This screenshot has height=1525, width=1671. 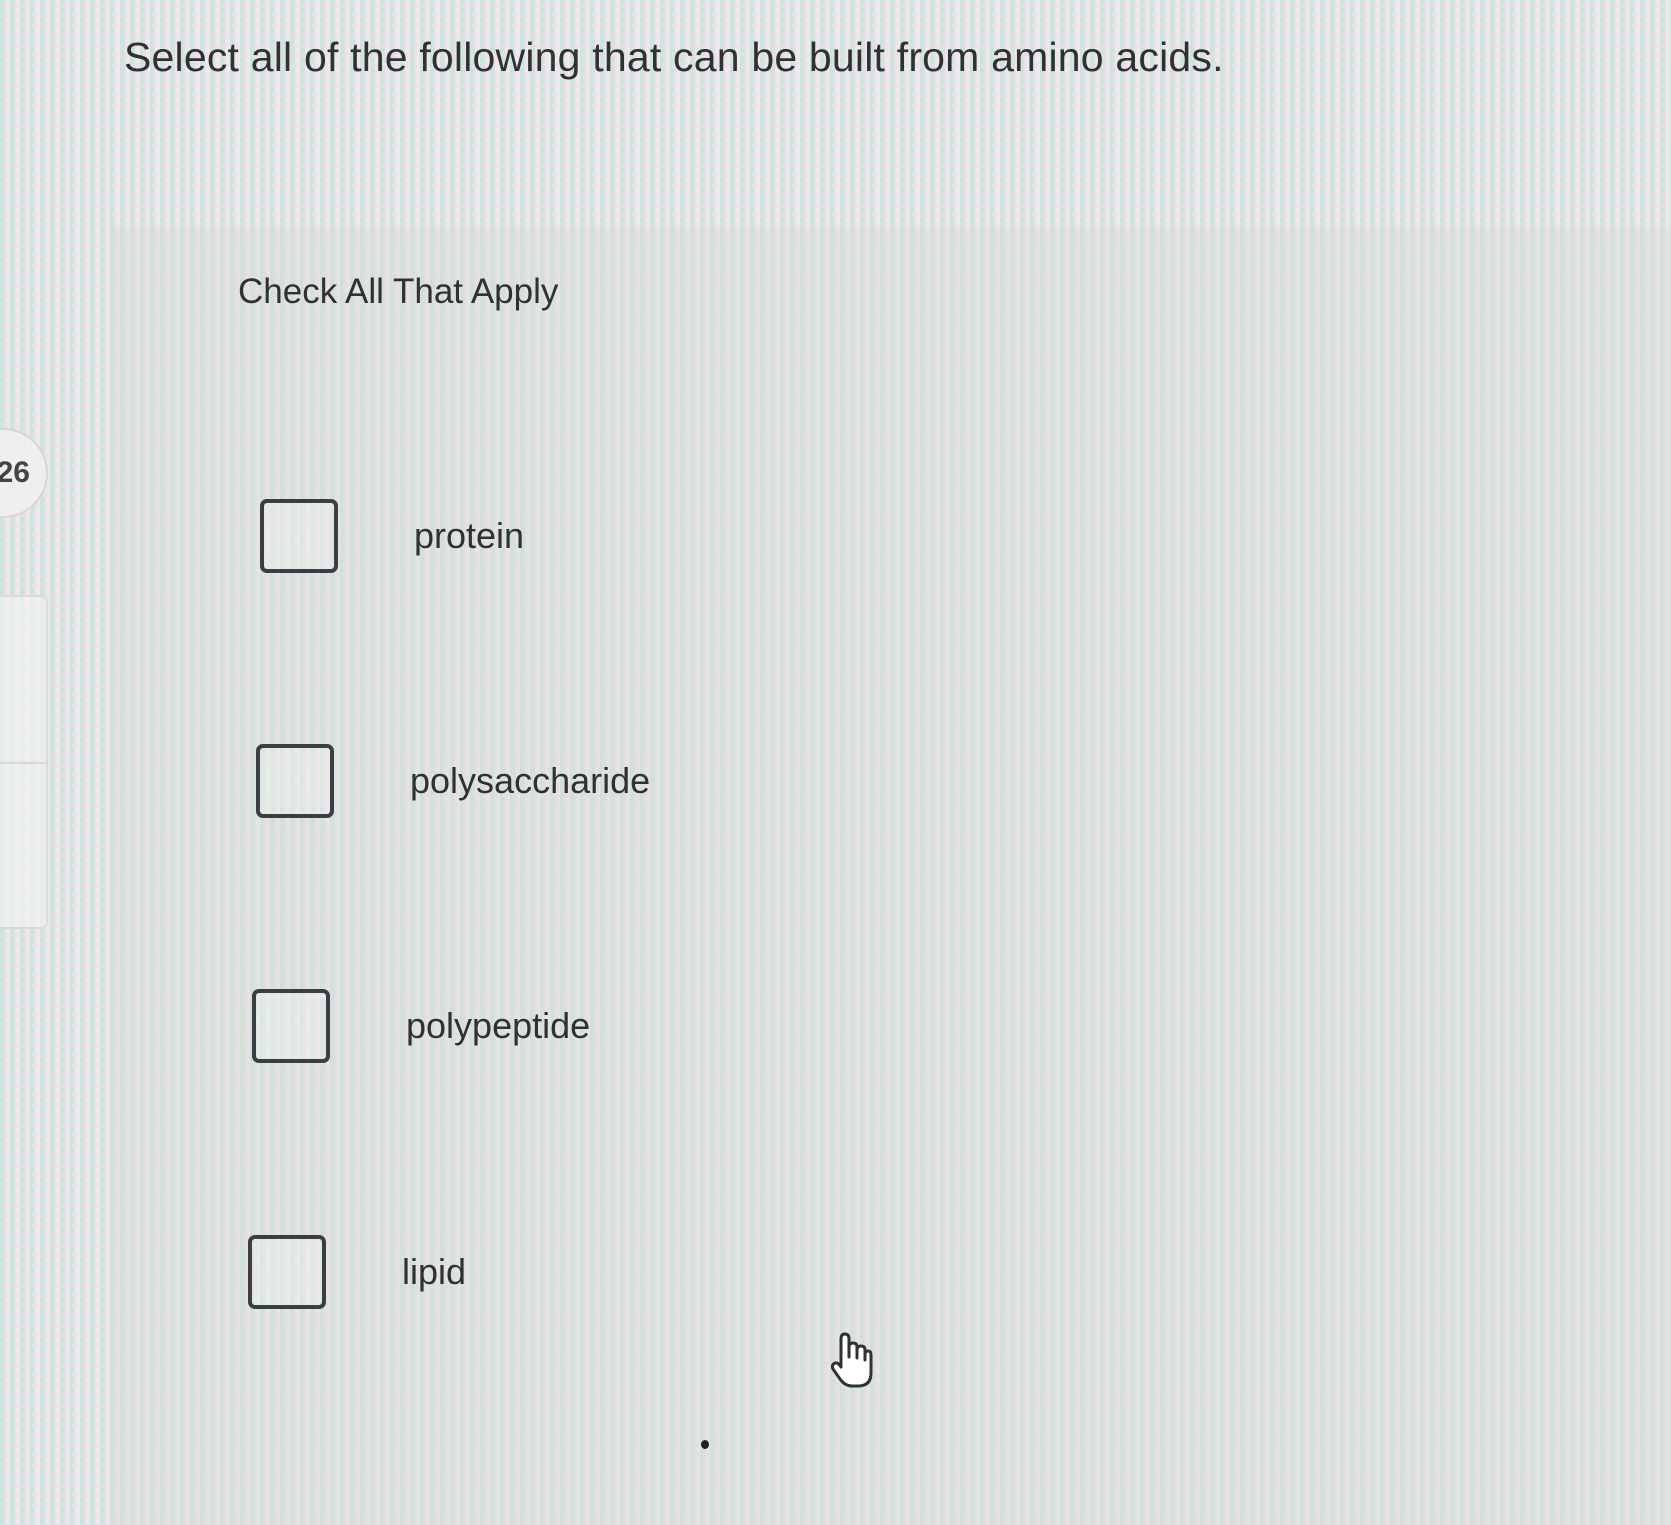 I want to click on answer-option-label: polypeptide, so click(x=498, y=1025).